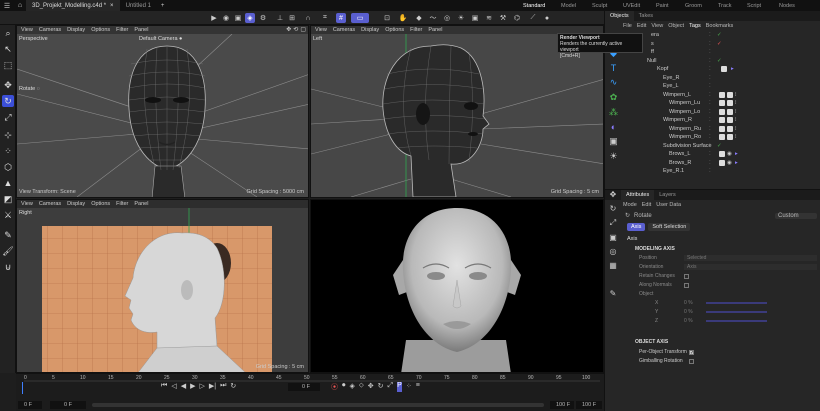 This screenshot has height=411, width=820. What do you see at coordinates (250, 18) in the screenshot?
I see `render-viewport-icon: ◈` at bounding box center [250, 18].